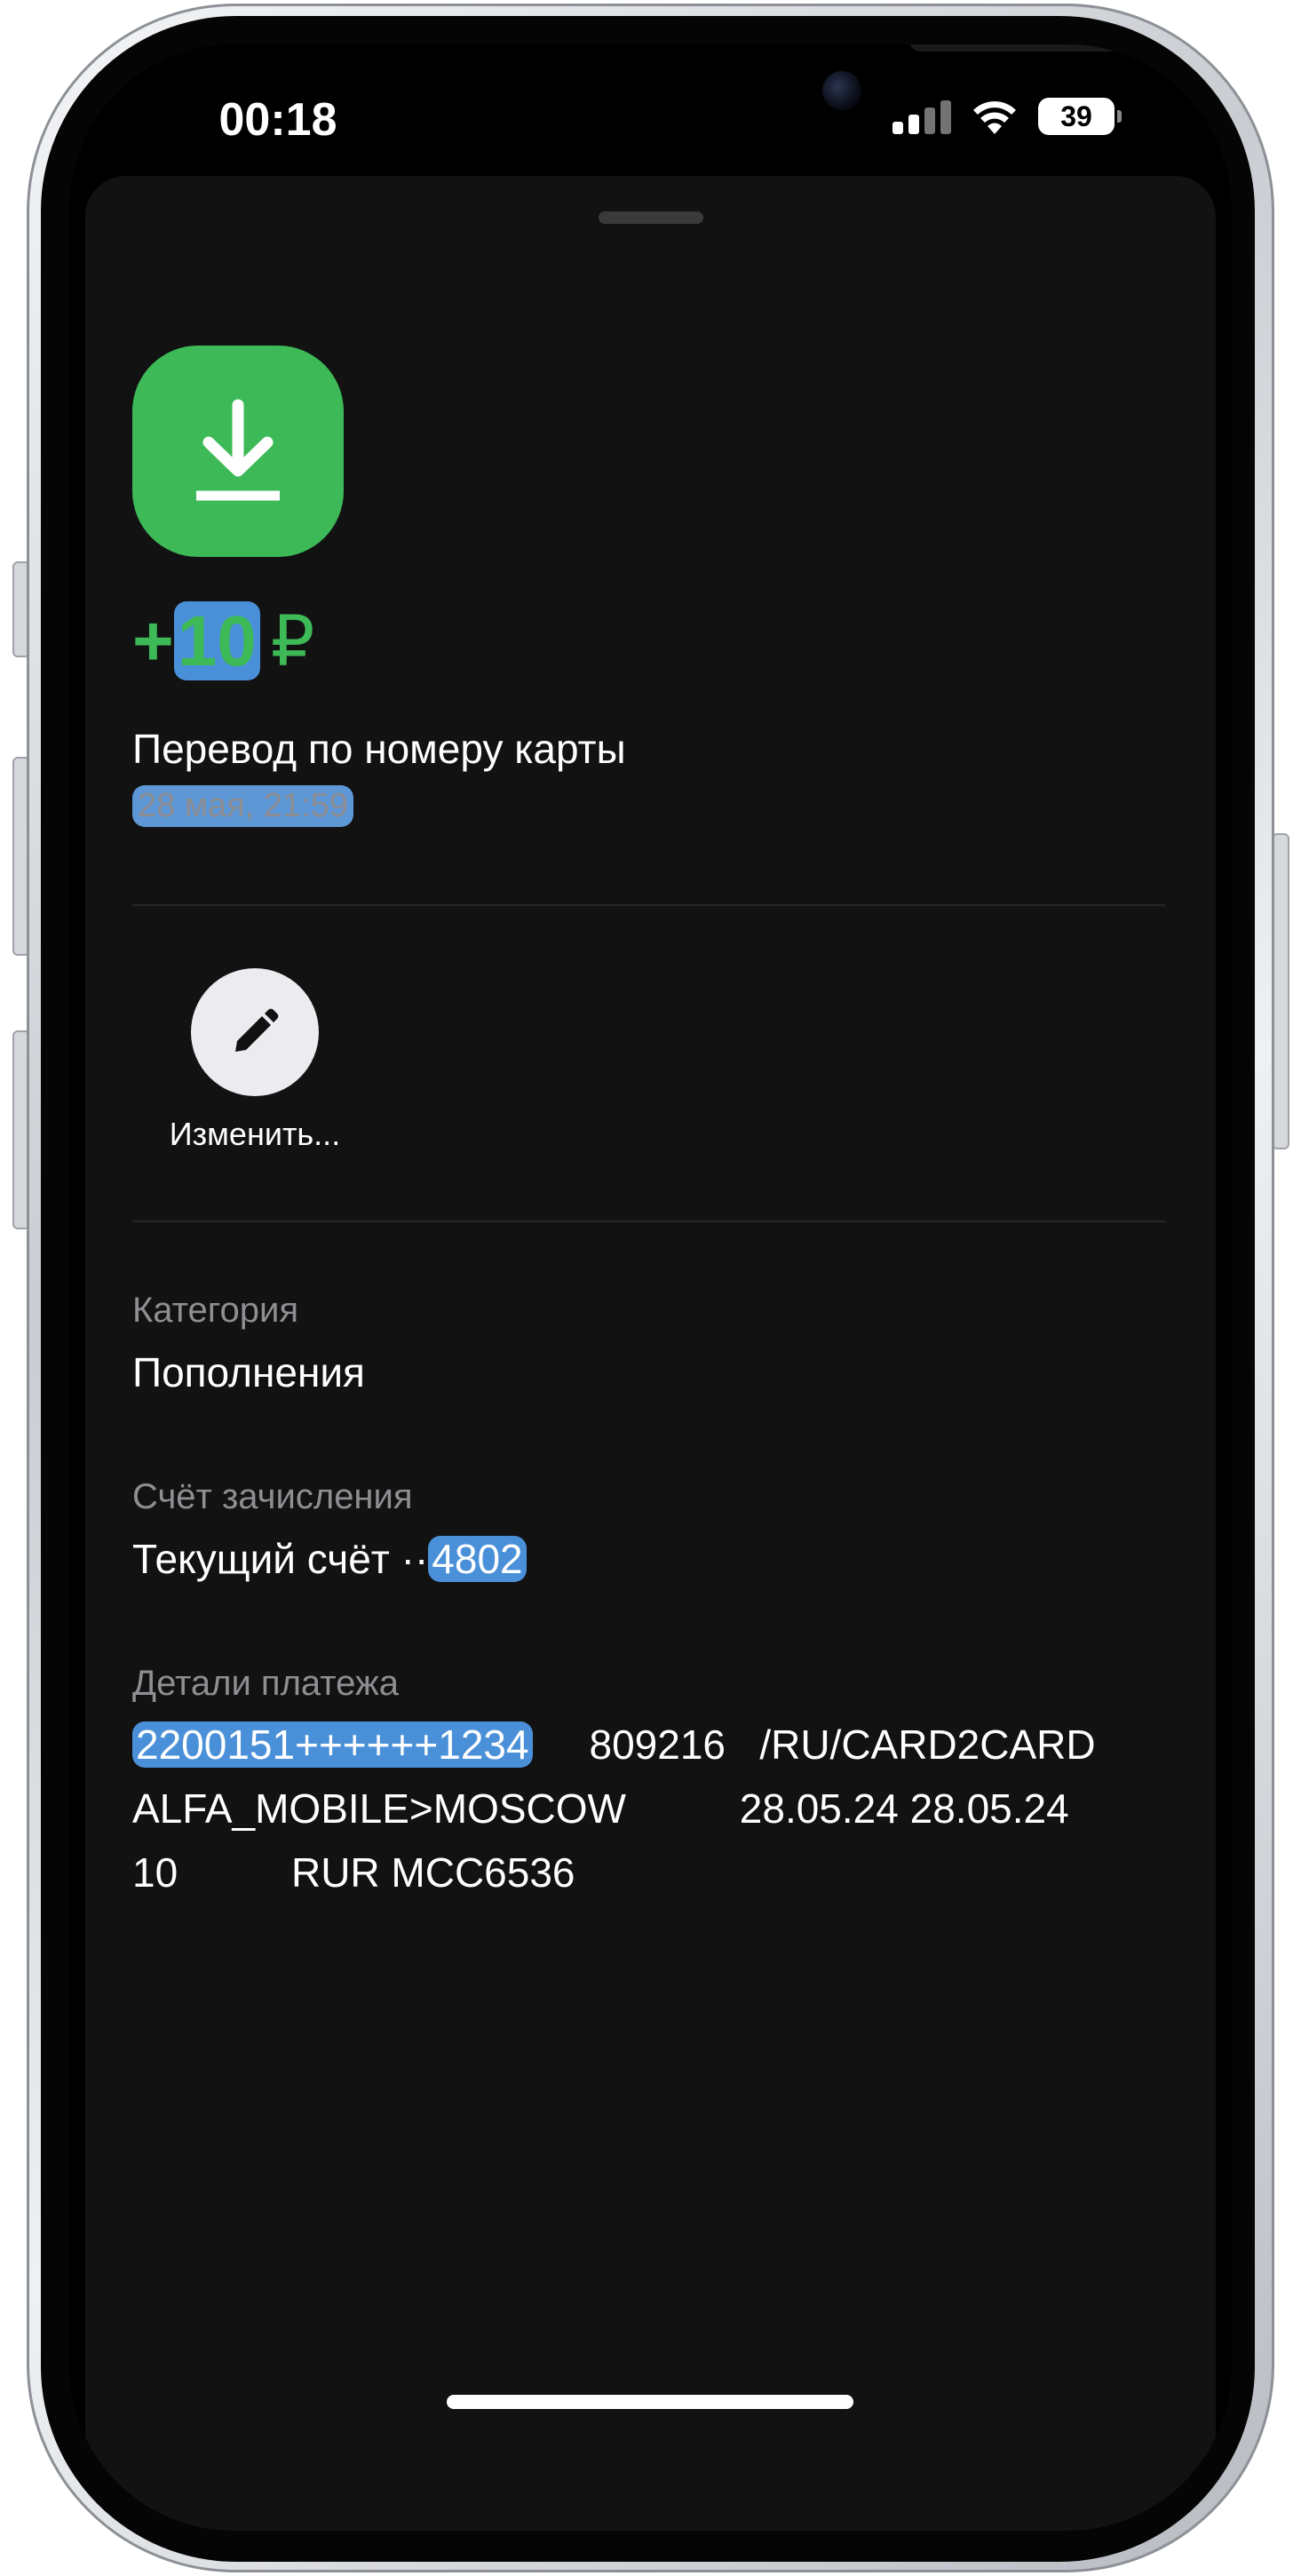 This screenshot has width=1301, height=2576. What do you see at coordinates (1076, 115) in the screenshot?
I see `battery-level: 39` at bounding box center [1076, 115].